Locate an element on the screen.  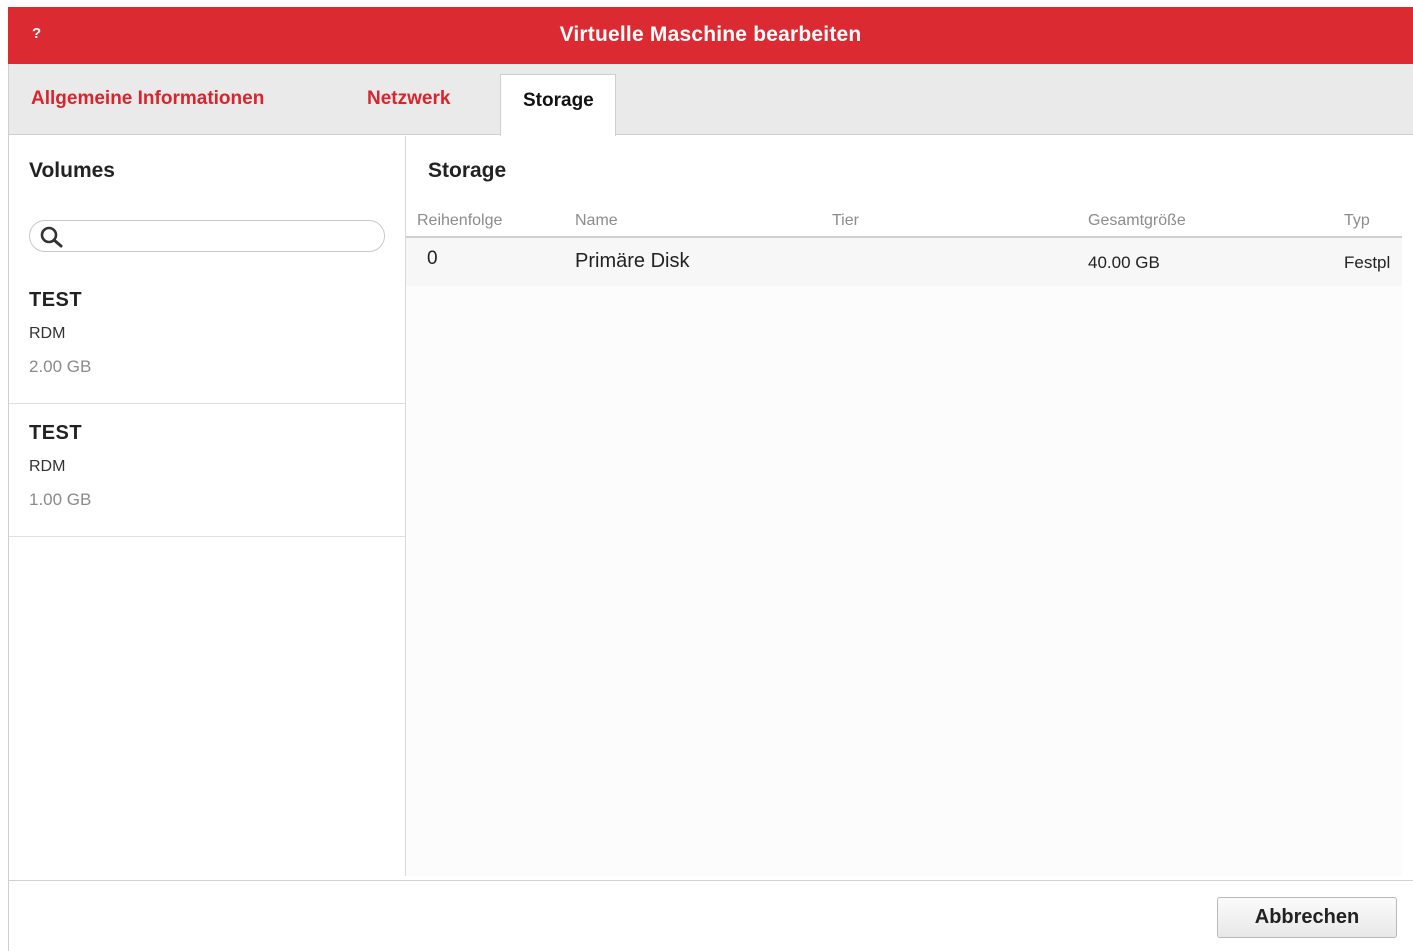
cell-name: Primäre Disk is located at coordinates (632, 261).